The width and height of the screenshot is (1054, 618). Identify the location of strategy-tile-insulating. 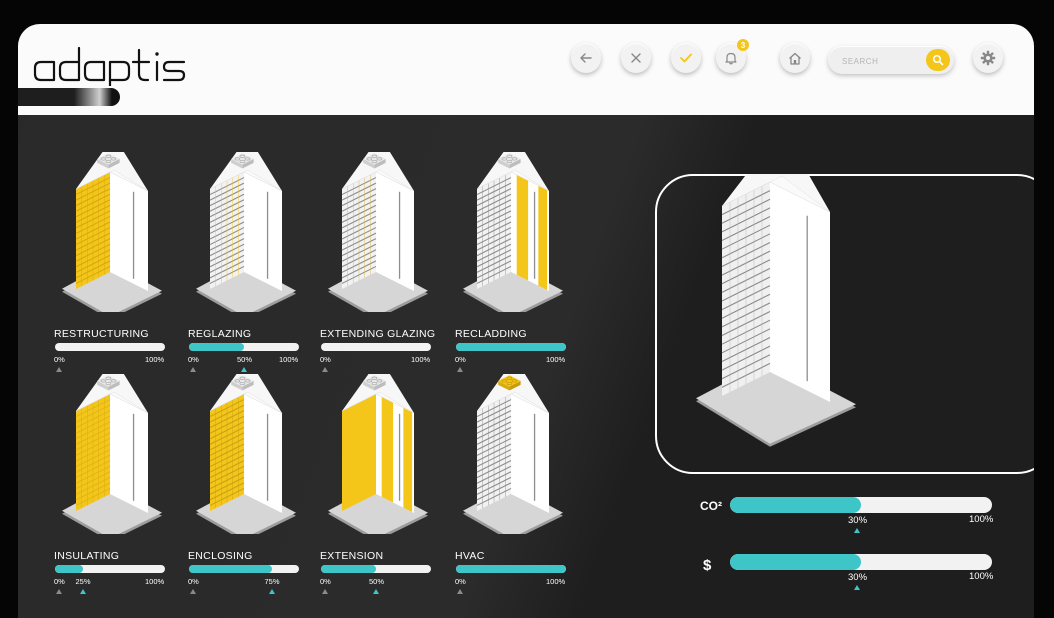
(108, 454).